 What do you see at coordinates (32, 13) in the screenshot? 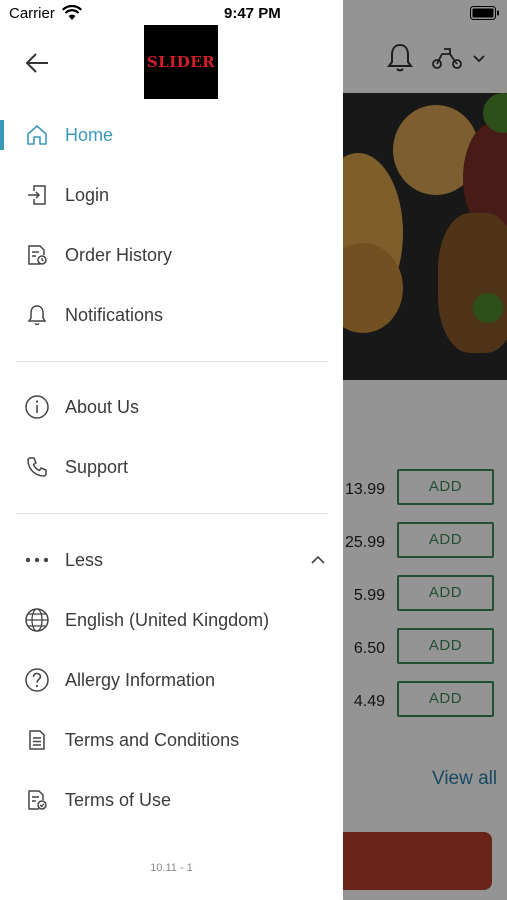
I see `carrier-label: Carrier` at bounding box center [32, 13].